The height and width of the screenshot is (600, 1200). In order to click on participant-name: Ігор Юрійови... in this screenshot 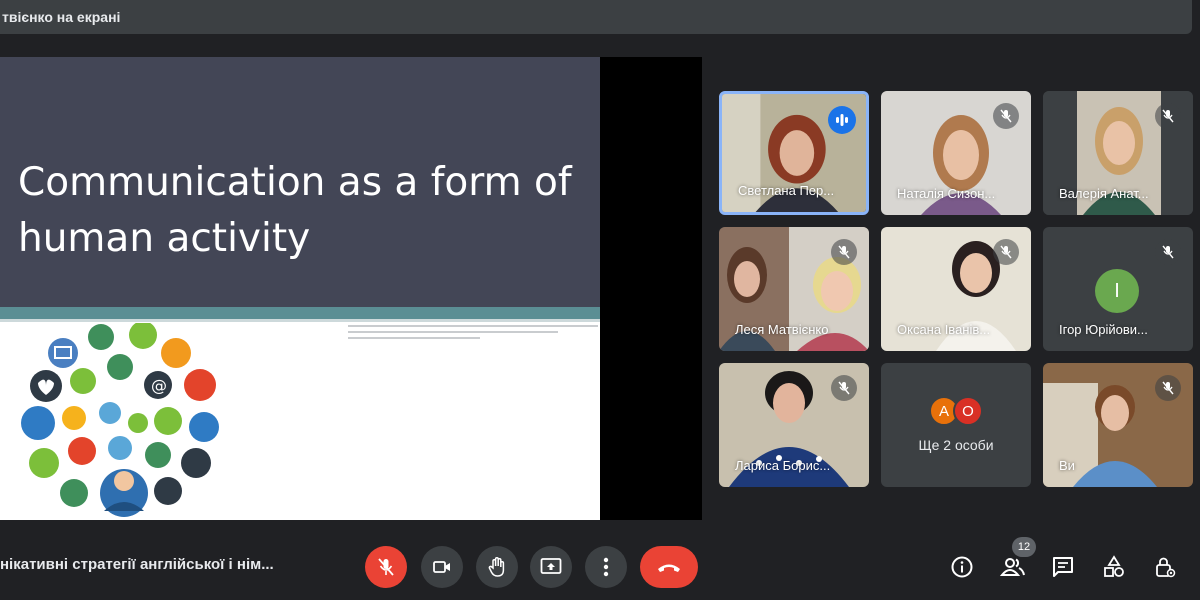, I will do `click(1103, 329)`.